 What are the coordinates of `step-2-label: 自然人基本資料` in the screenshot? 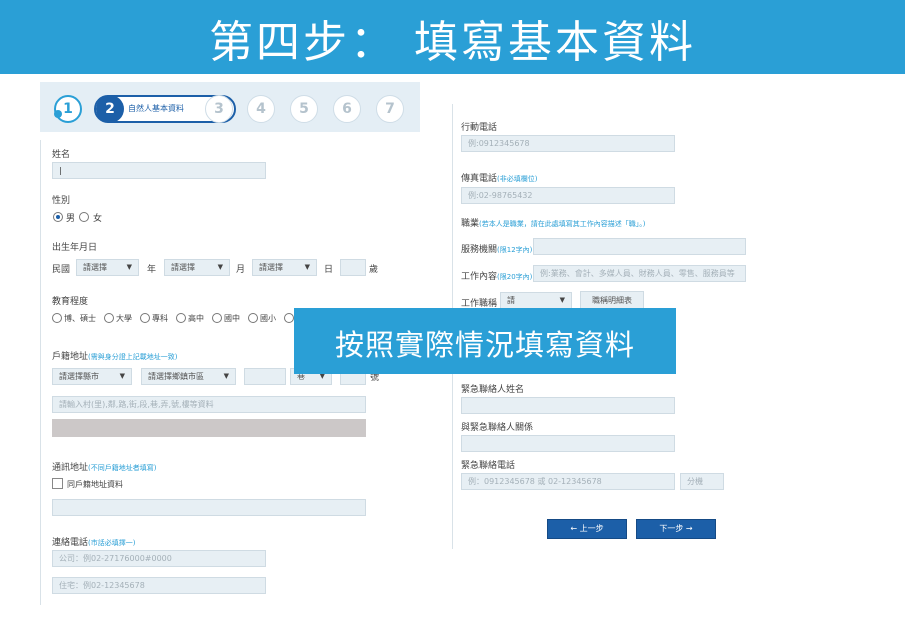 It's located at (156, 108).